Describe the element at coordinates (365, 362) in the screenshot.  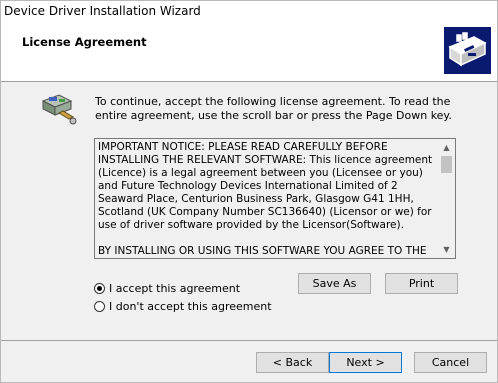
I see `next-button: Next >` at that location.